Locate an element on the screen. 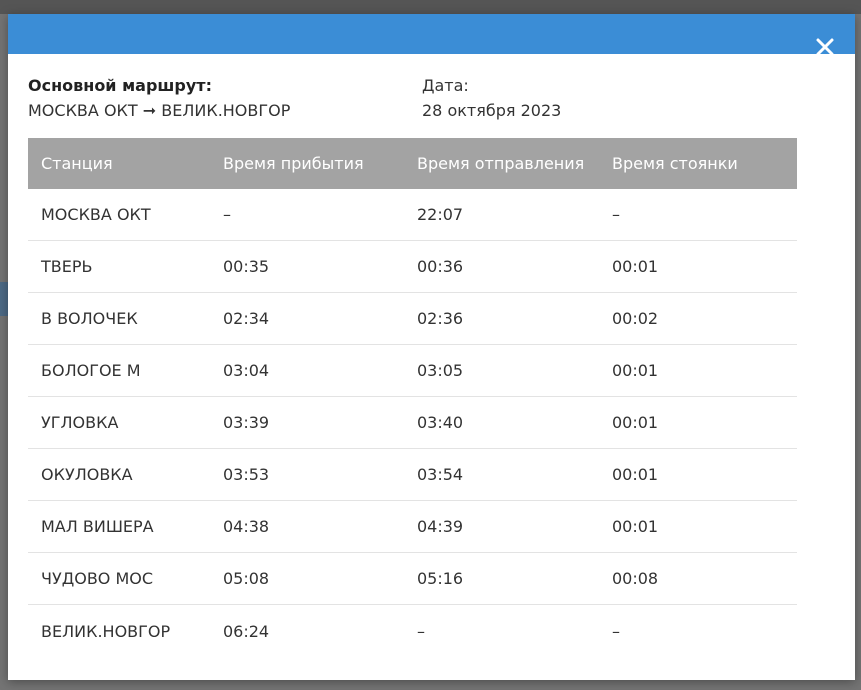 The image size is (861, 690). station-cell: ТВЕРЬ is located at coordinates (67, 266).